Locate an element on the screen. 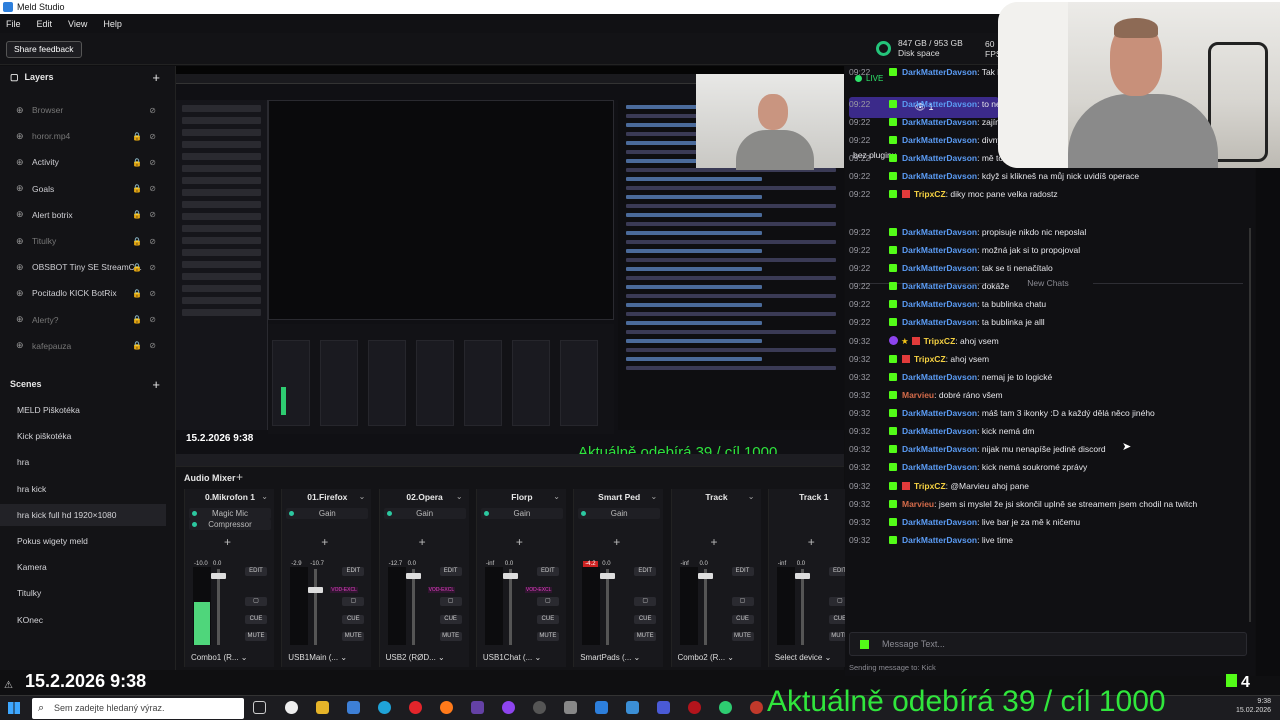 The width and height of the screenshot is (1280, 720). layer-item: ⊕ horor.mp4 🔒 ⊘ is located at coordinates (88, 136).